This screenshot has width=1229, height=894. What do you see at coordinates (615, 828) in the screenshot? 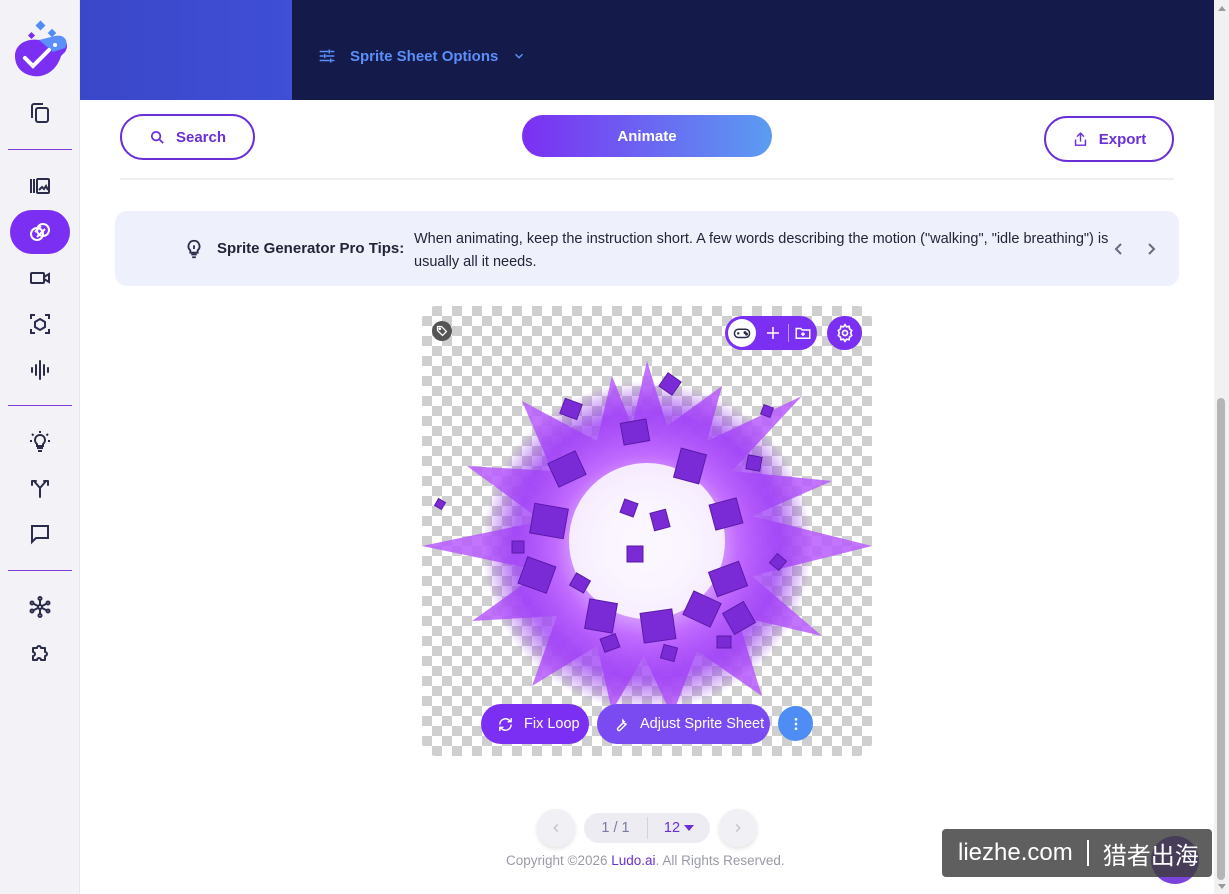
I see `page-indicator: 1 / 1` at bounding box center [615, 828].